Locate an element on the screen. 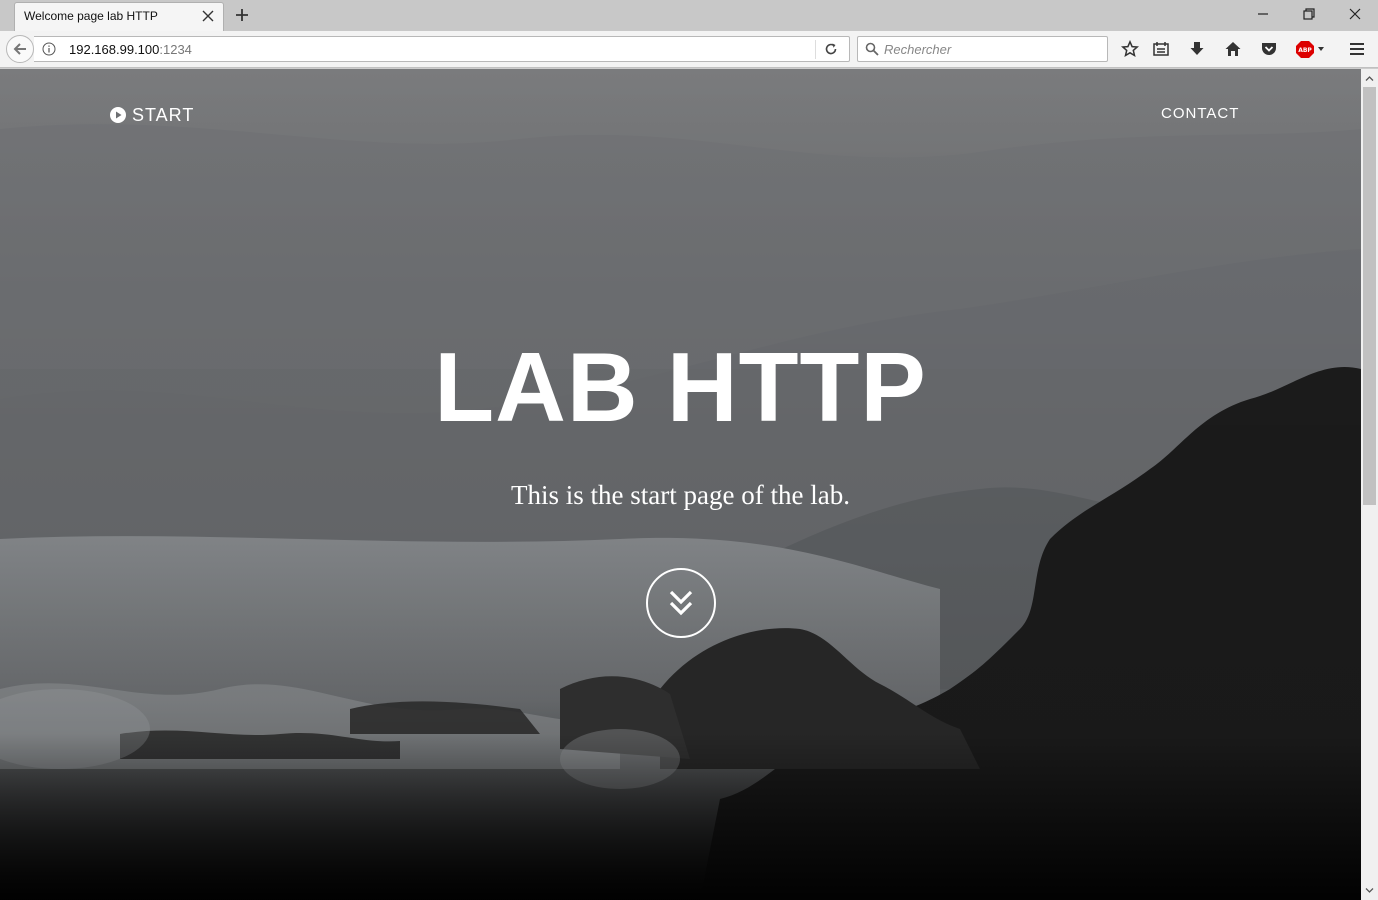 The height and width of the screenshot is (900, 1378). double-chevron-down-icon is located at coordinates (681, 603).